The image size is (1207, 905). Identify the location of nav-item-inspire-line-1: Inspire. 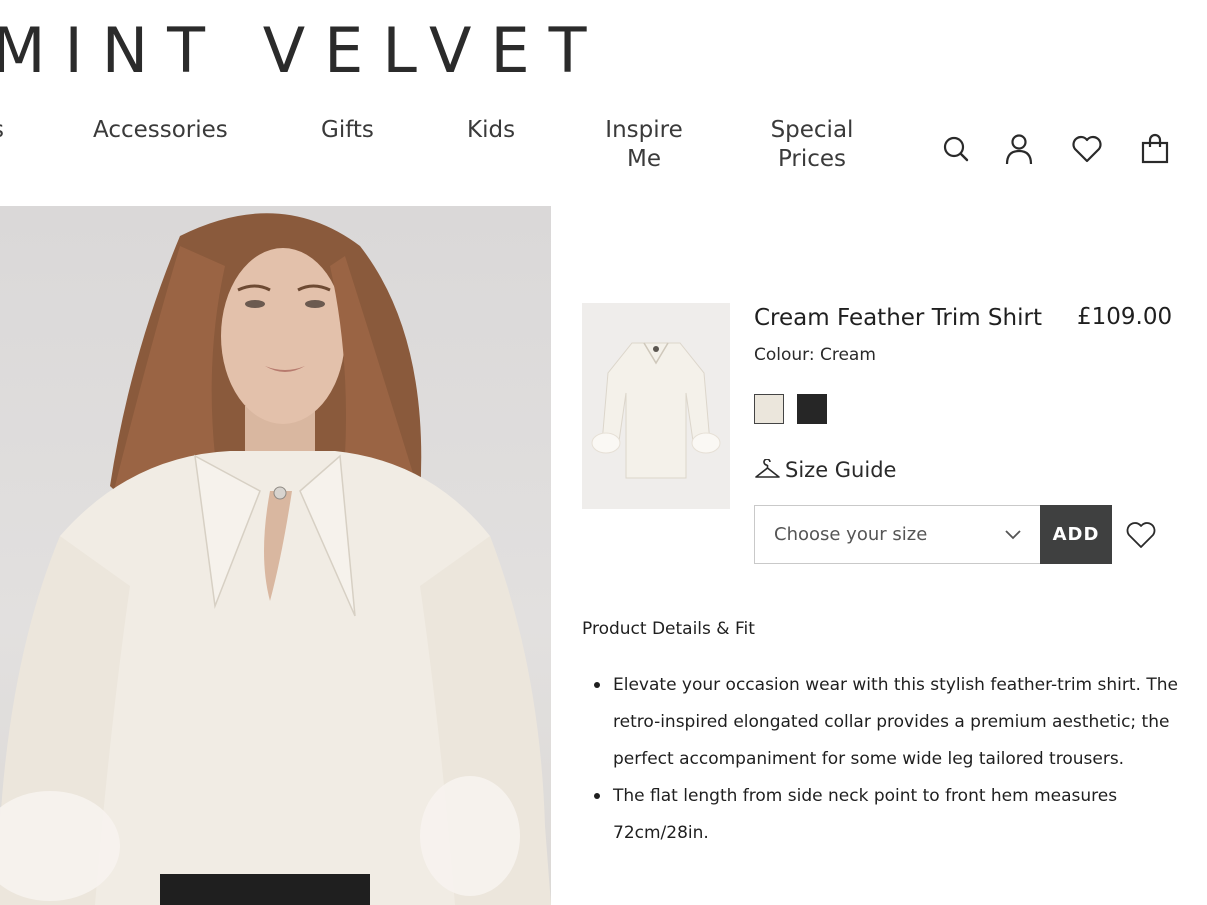
(644, 130).